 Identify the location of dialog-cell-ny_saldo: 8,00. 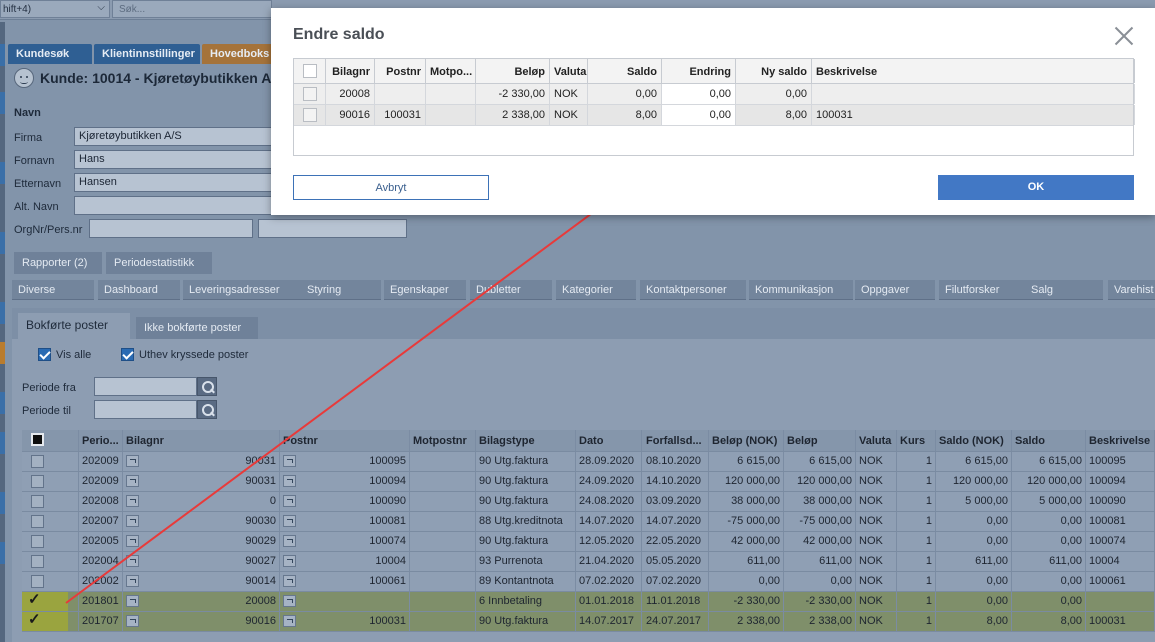
(774, 115).